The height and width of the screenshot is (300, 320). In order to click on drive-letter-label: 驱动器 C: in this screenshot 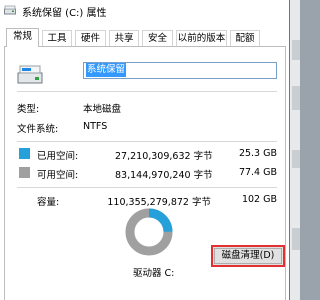, I will do `click(154, 273)`.